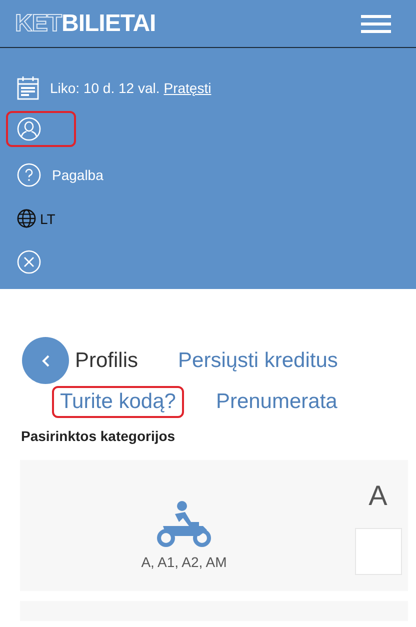  I want to click on back-button, so click(45, 360).